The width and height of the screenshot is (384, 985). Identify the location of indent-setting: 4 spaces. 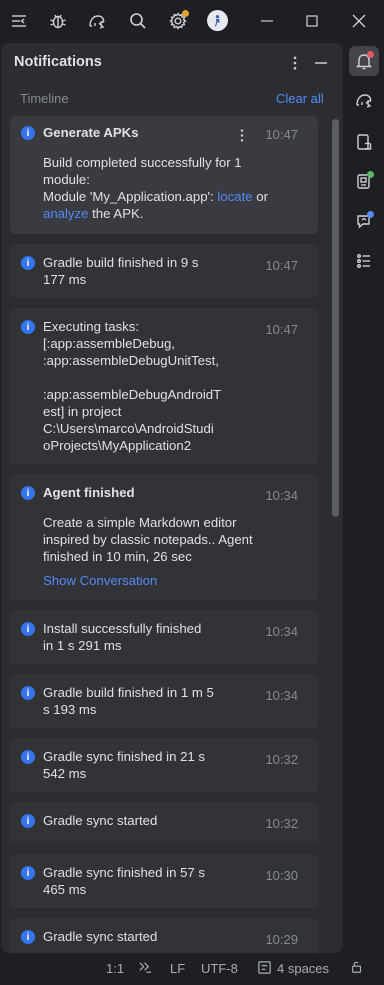
(303, 968).